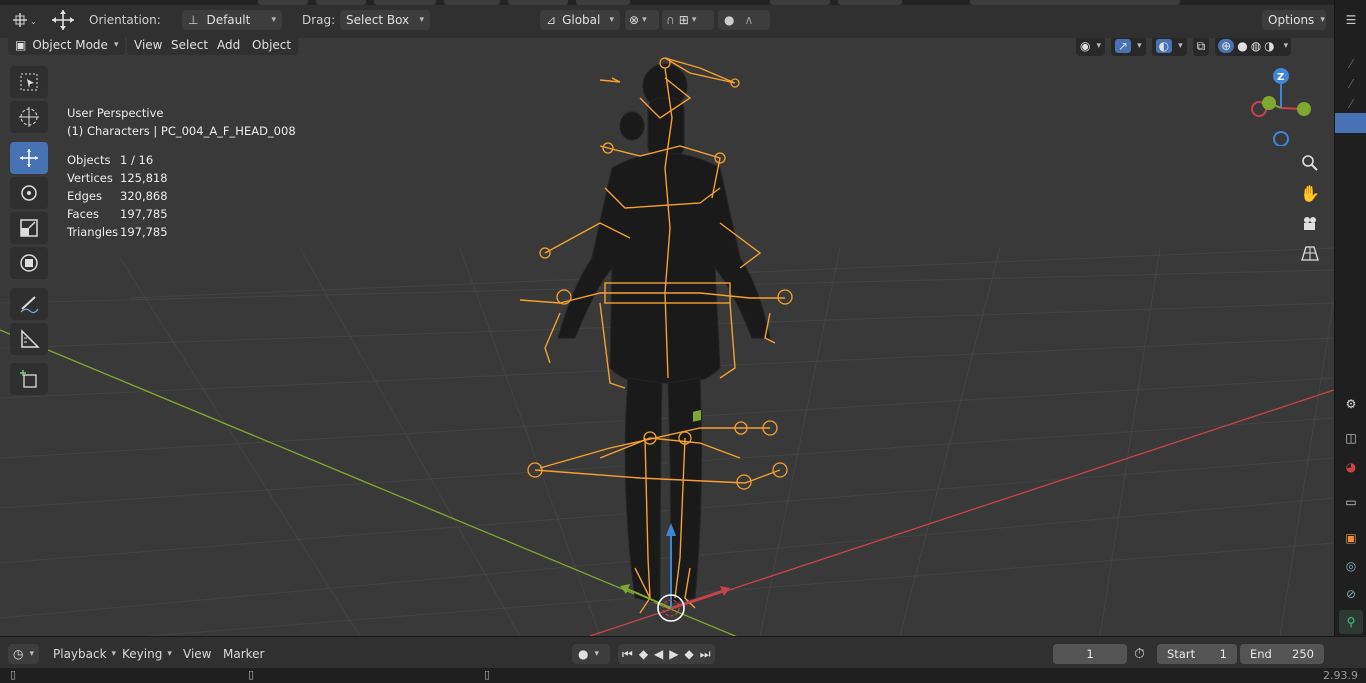  What do you see at coordinates (658, 654) in the screenshot?
I see `play-reverse-icon: ◀` at bounding box center [658, 654].